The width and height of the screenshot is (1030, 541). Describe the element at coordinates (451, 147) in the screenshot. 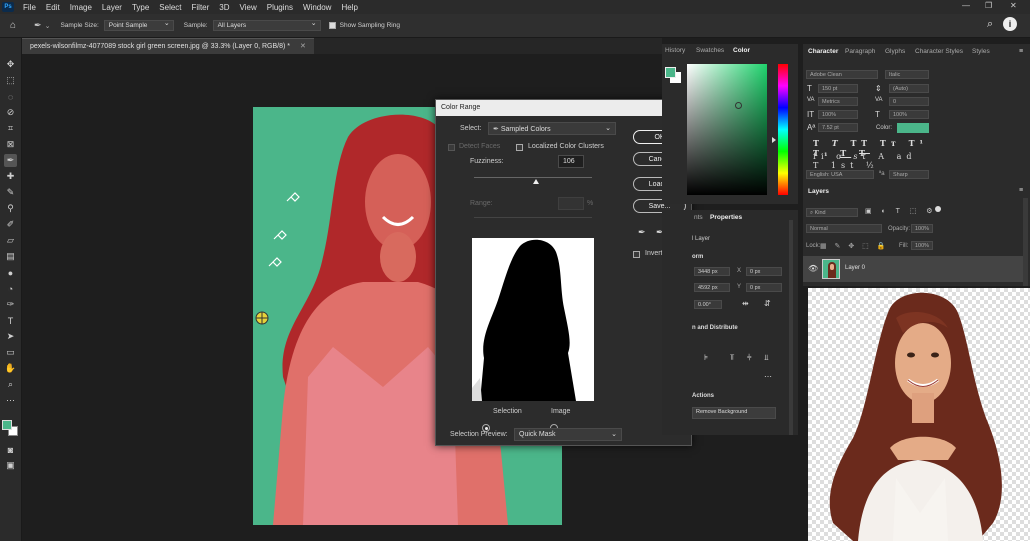

I see `detect-faces-checkbox` at that location.